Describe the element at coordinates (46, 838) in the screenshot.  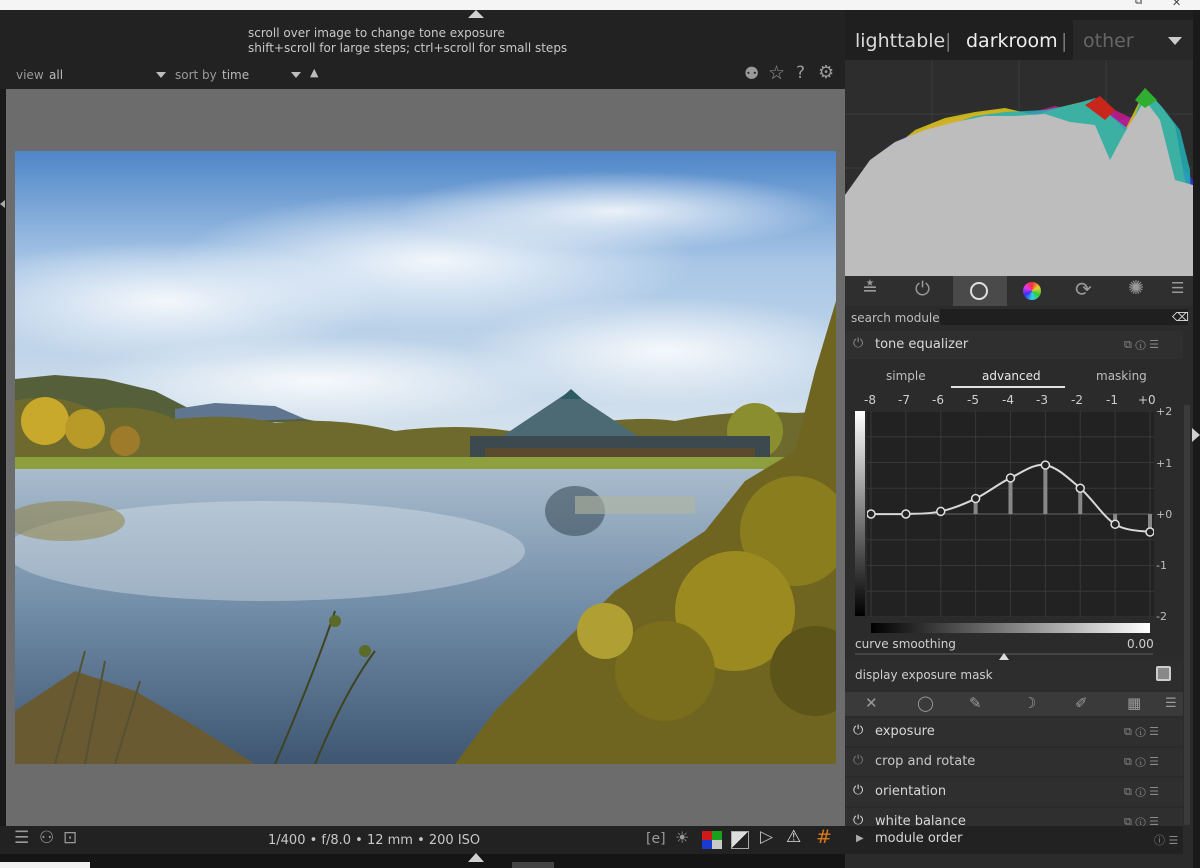
I see `styles-icon: ⚇` at that location.